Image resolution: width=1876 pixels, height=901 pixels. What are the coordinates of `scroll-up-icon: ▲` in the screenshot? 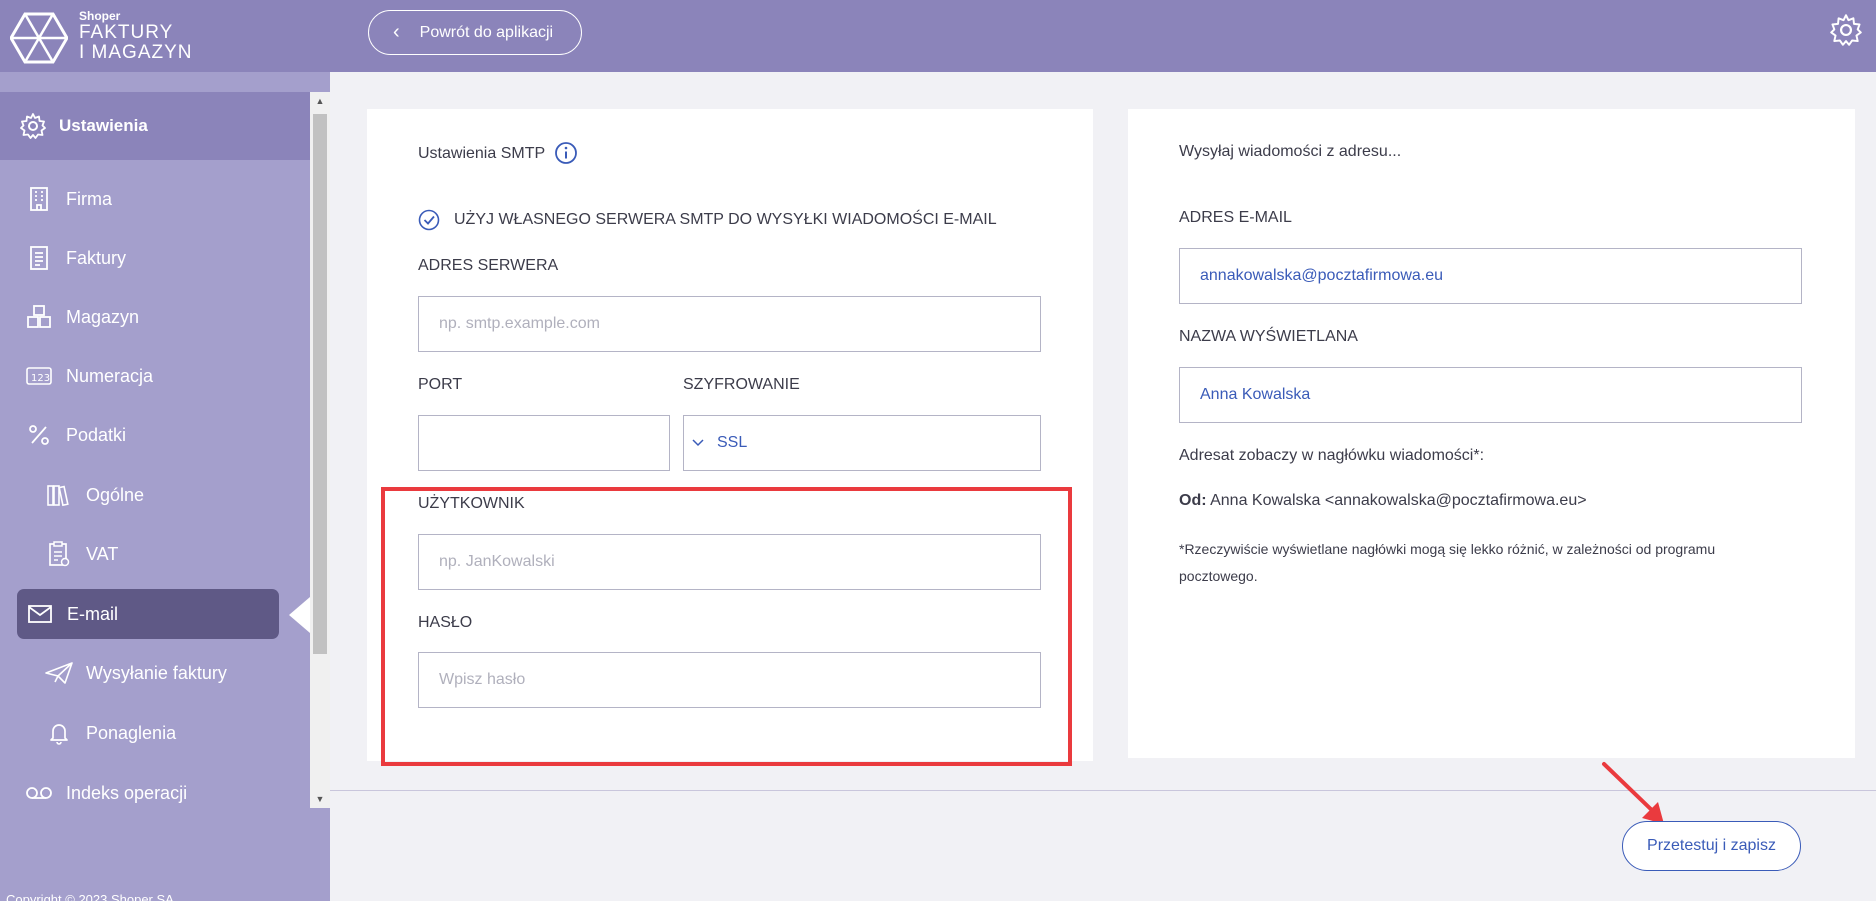 It's located at (320, 101).